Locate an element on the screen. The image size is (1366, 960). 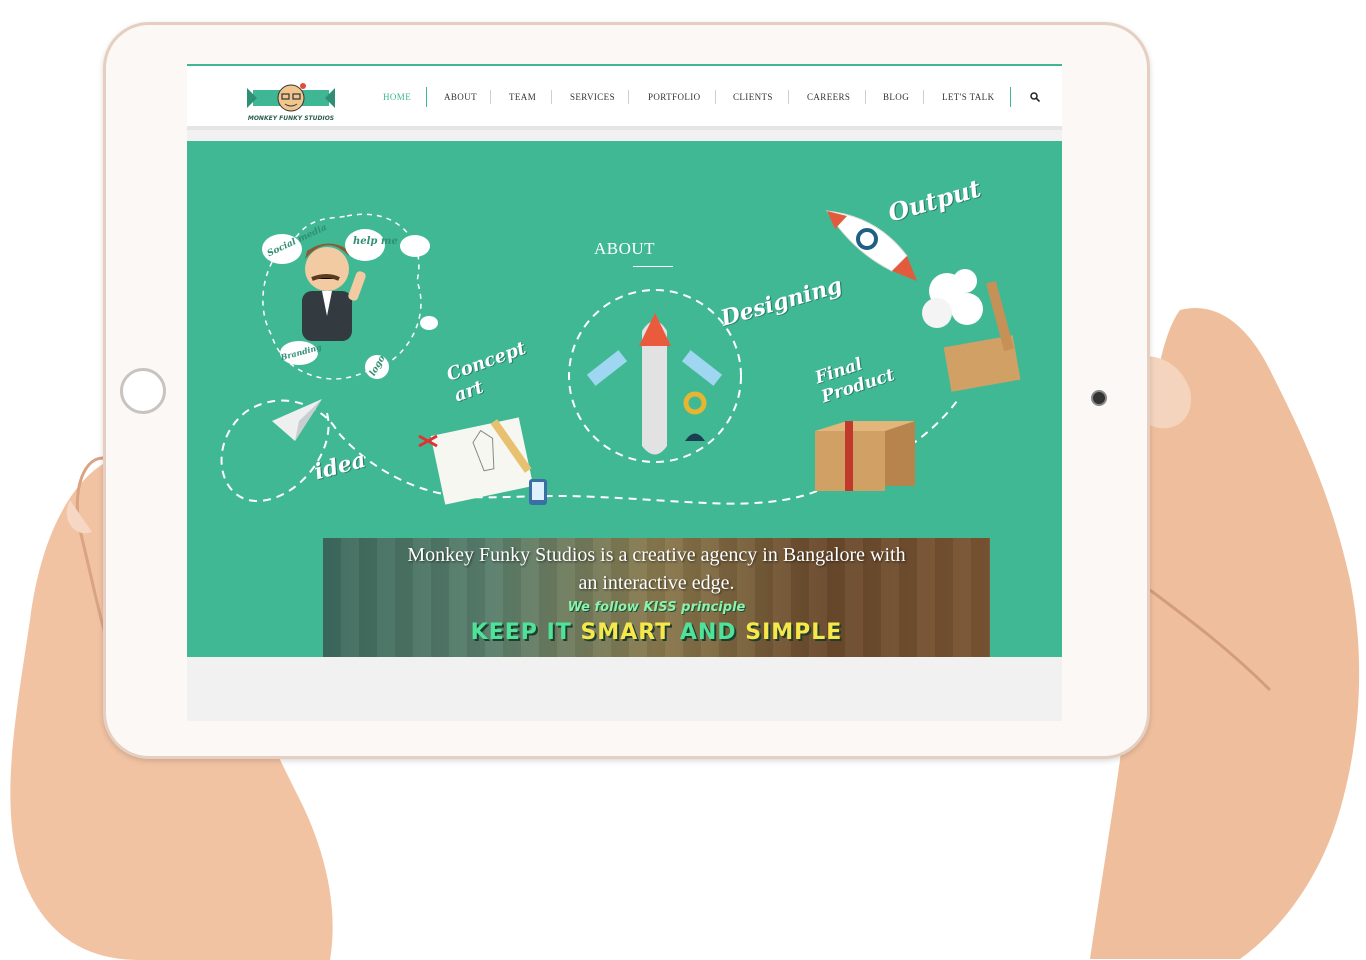
nav-lets-talk: LET'S TALK is located at coordinates (968, 97).